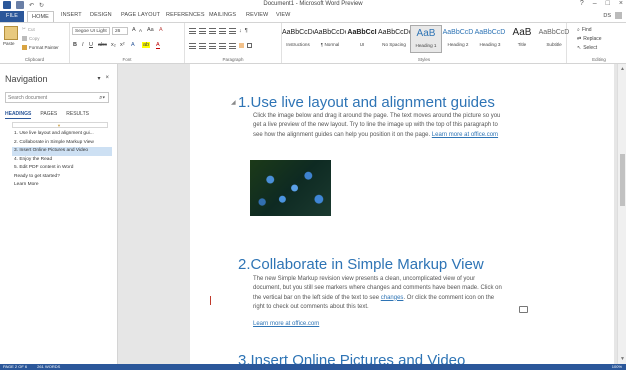 Image resolution: width=626 pixels, height=370 pixels. I want to click on tab-headings: HEADINGS, so click(18, 115).